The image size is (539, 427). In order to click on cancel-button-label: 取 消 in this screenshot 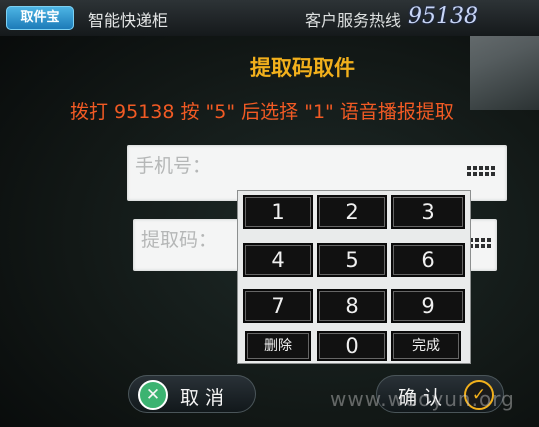, I will do `click(202, 398)`.